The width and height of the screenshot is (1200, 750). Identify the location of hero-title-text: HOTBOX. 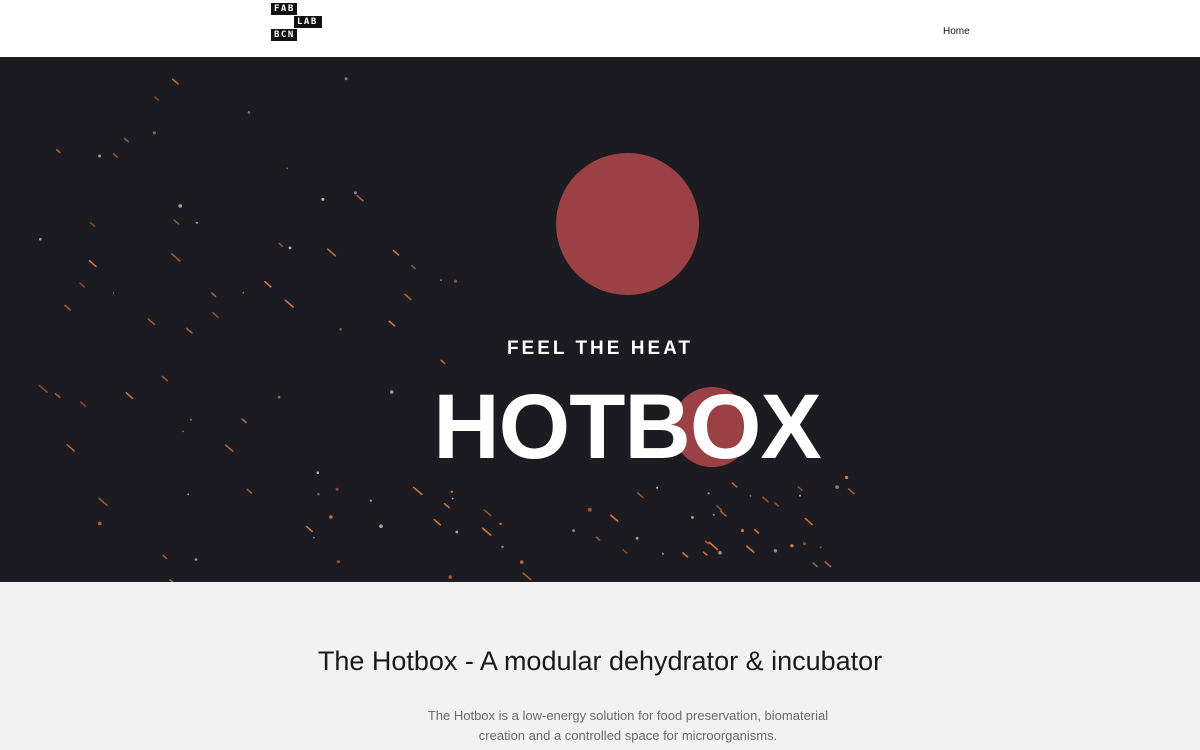
(627, 427).